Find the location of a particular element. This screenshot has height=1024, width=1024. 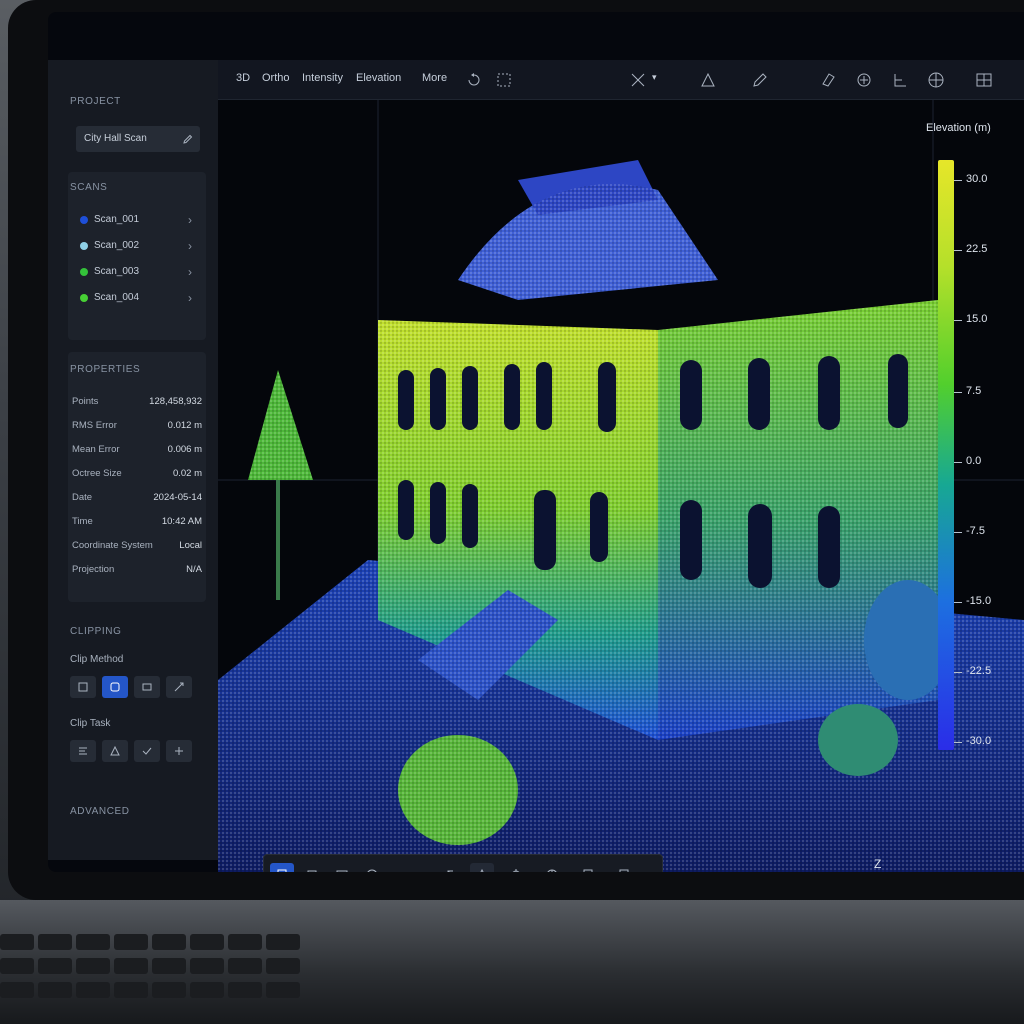

project-name-field: City Hall Scan is located at coordinates (138, 139).